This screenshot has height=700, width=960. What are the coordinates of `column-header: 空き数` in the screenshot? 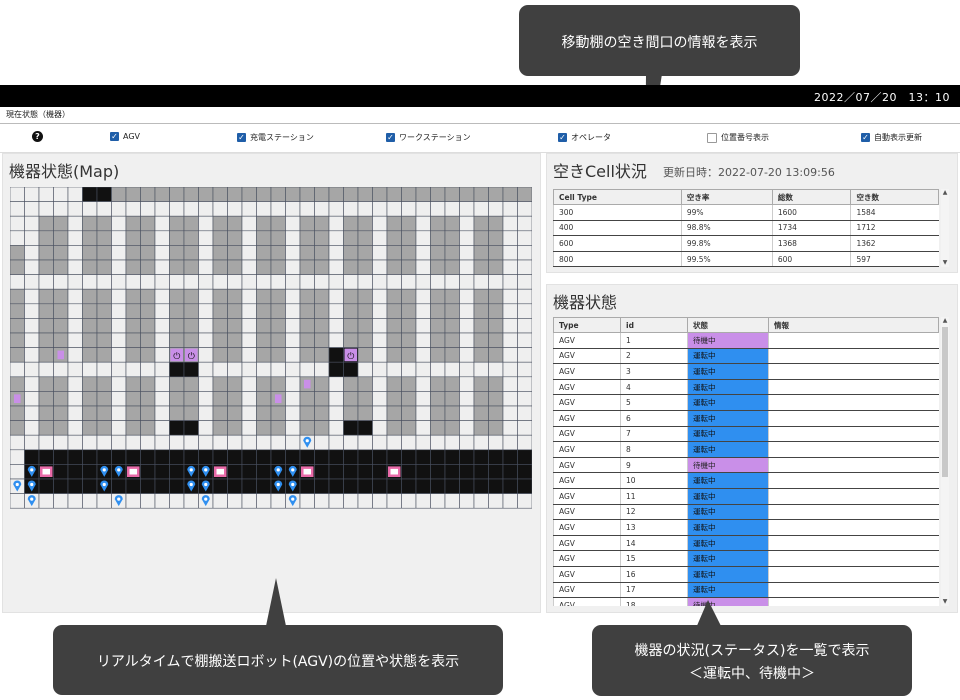 It's located at (894, 197).